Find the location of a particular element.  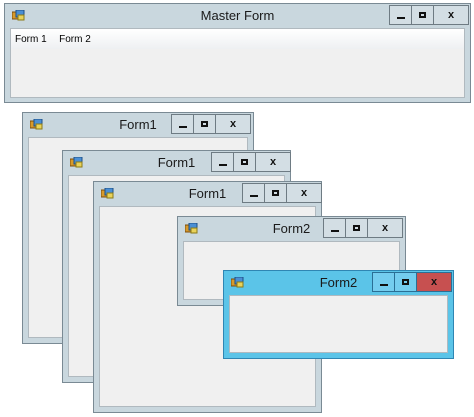

master-form-titlebar: Master Form x is located at coordinates (237, 16).